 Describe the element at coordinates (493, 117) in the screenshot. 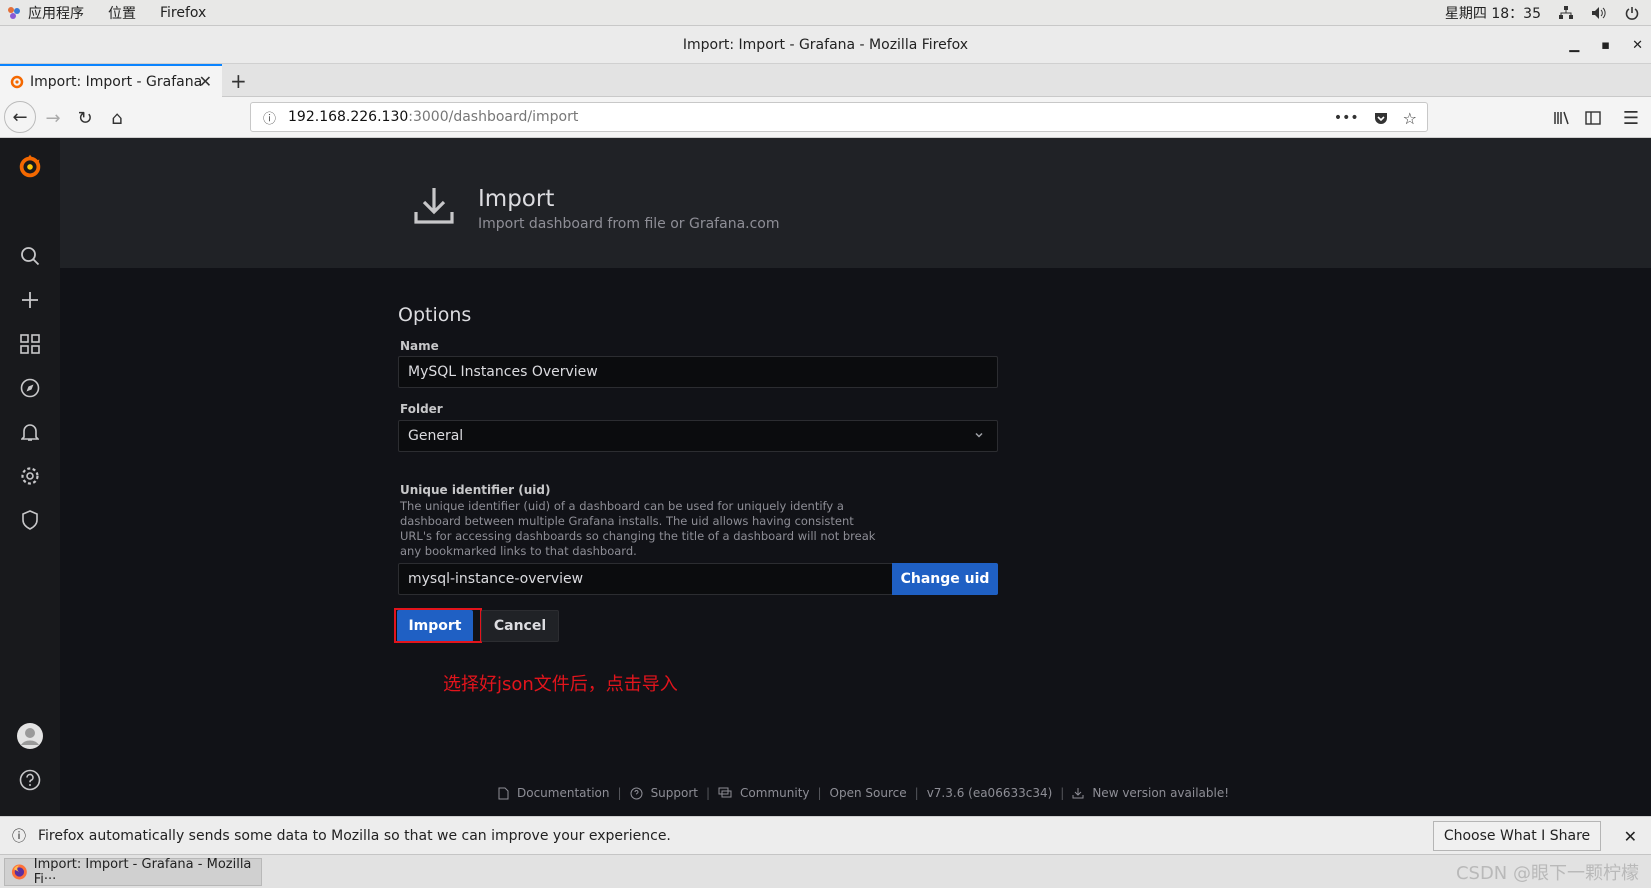

I see `url-path: :3000/dashboard/import` at that location.